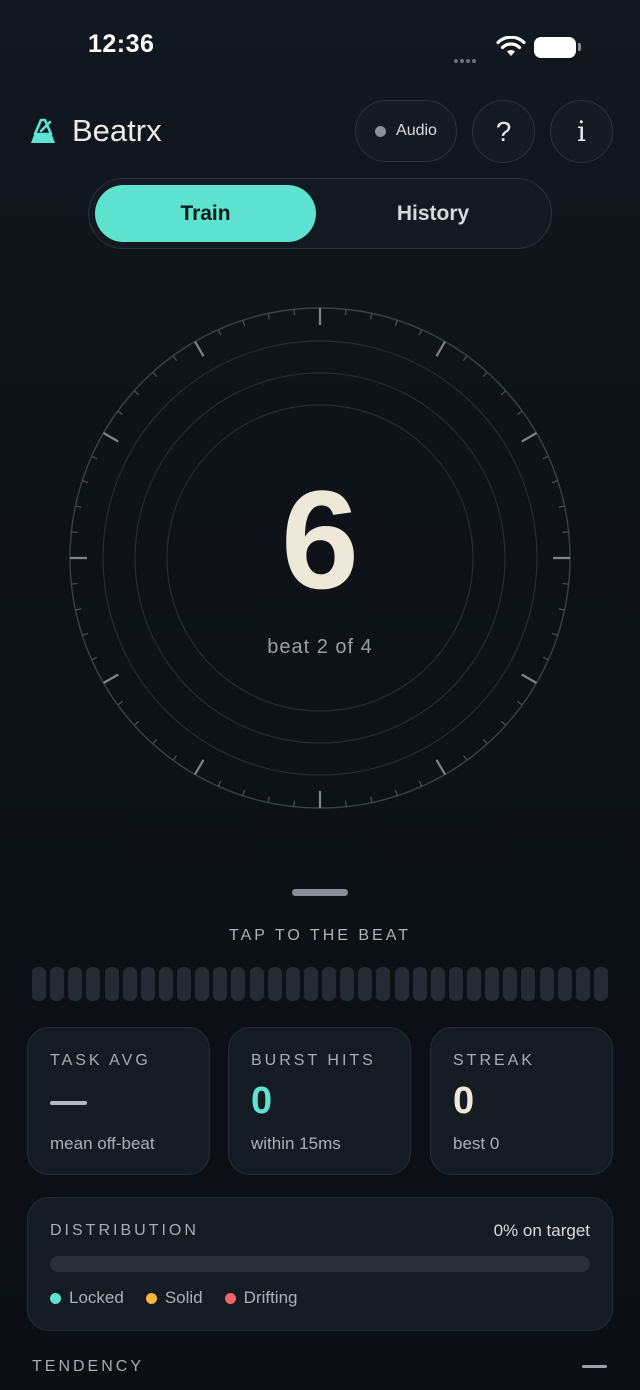  I want to click on distribution-bar, so click(320, 1264).